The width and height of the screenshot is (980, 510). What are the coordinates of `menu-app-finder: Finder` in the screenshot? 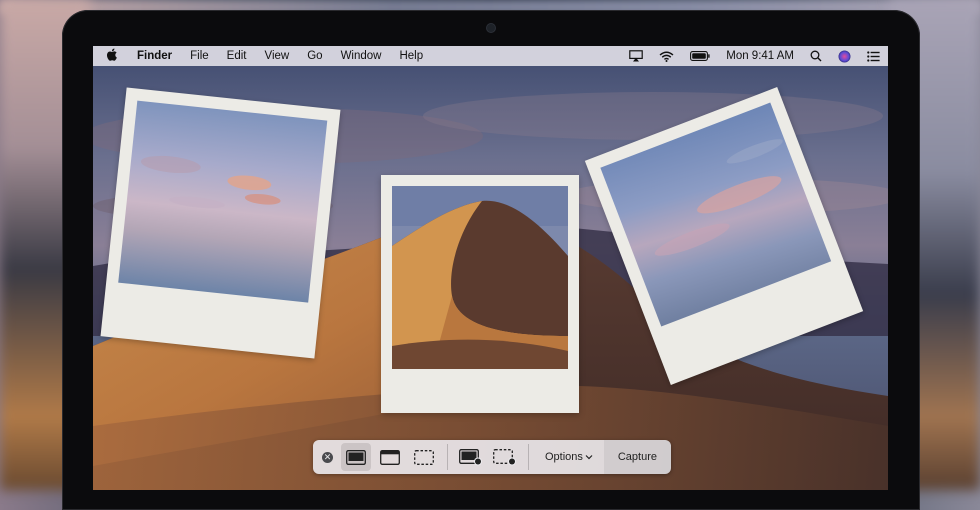 It's located at (154, 56).